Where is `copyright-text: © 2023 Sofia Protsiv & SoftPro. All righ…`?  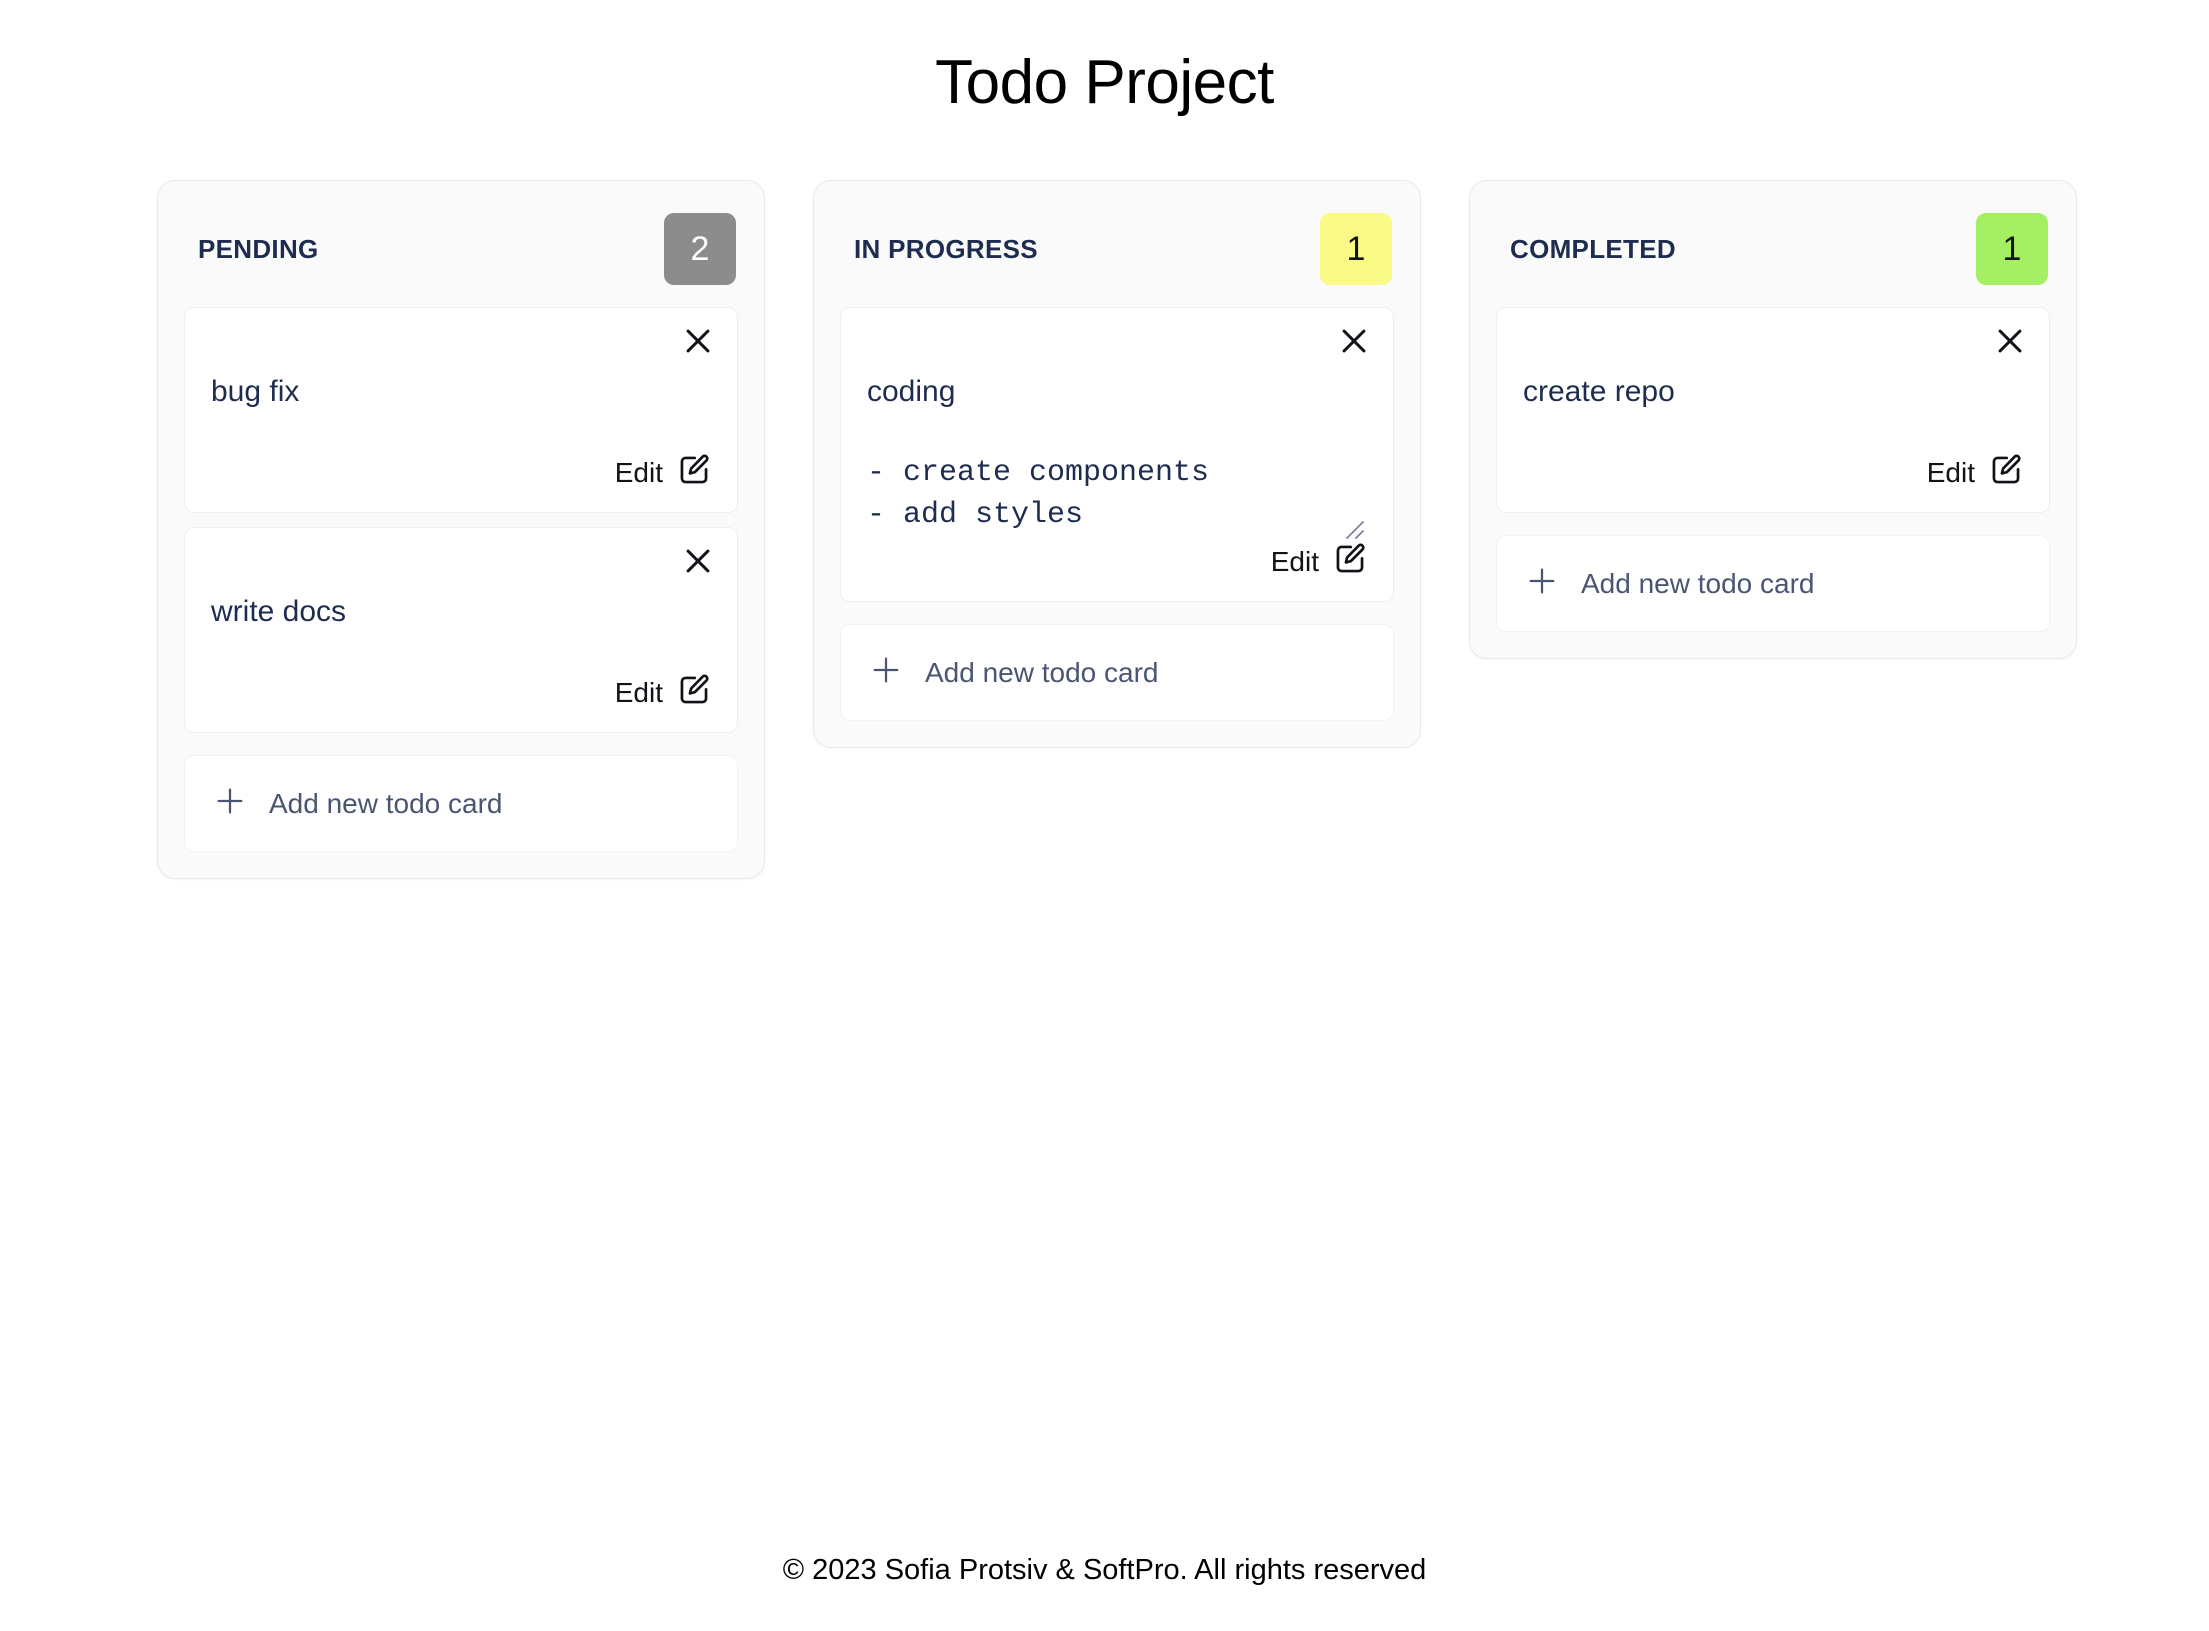
copyright-text: © 2023 Sofia Protsiv & SoftPro. All righ… is located at coordinates (1104, 1569).